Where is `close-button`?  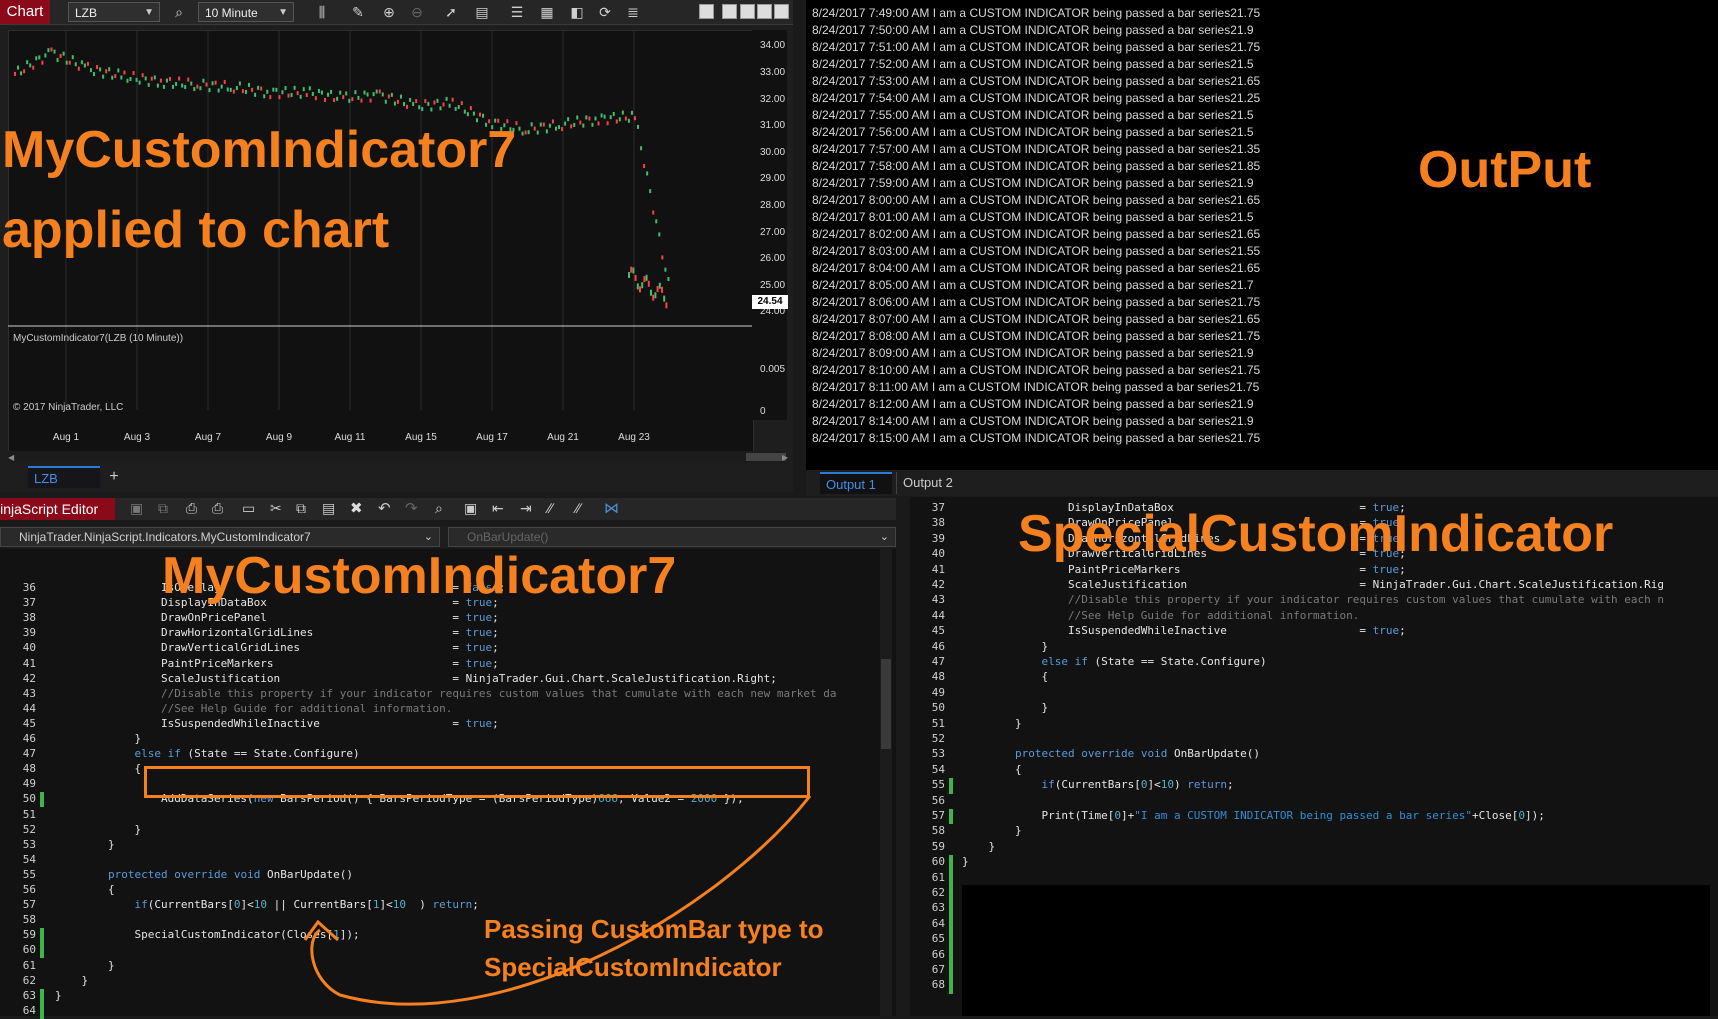
close-button is located at coordinates (781, 11).